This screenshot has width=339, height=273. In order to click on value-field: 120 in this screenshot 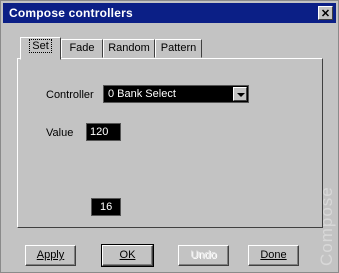, I will do `click(103, 132)`.